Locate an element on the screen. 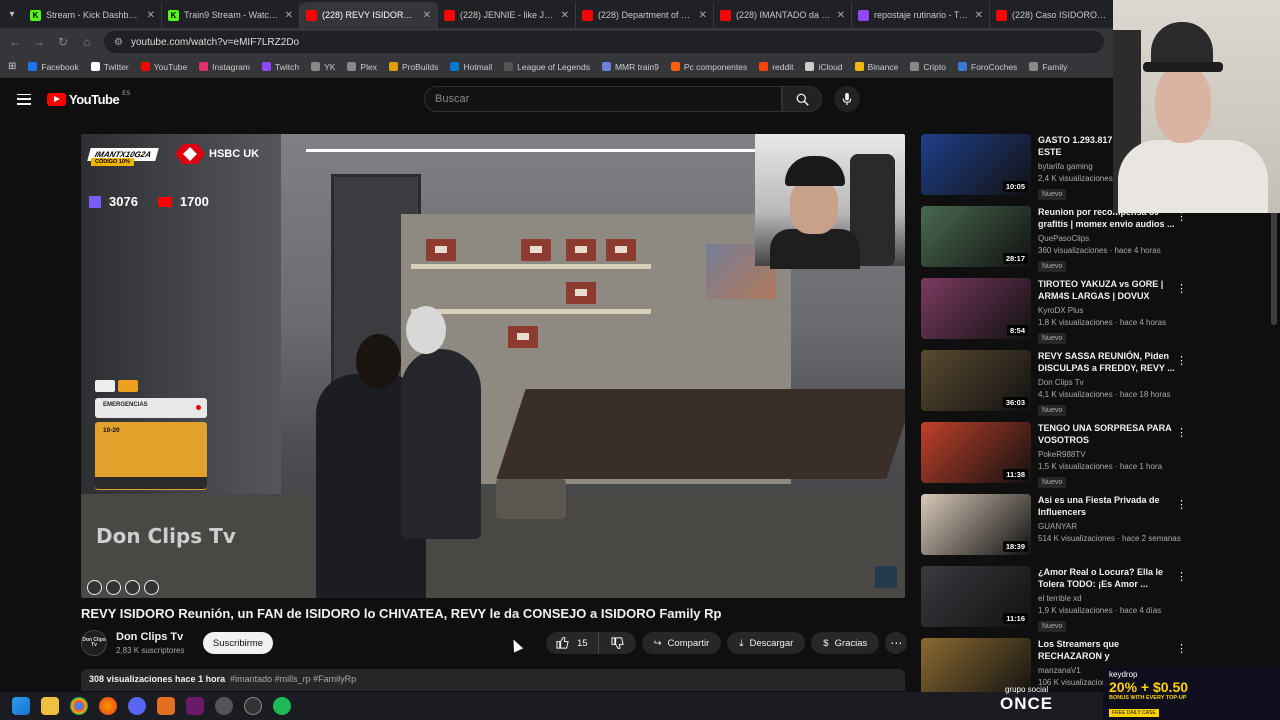 The height and width of the screenshot is (720, 1280). url-field: ⚙ youtube.com/watch?v=eMIF7LRZ2Do is located at coordinates (604, 42).